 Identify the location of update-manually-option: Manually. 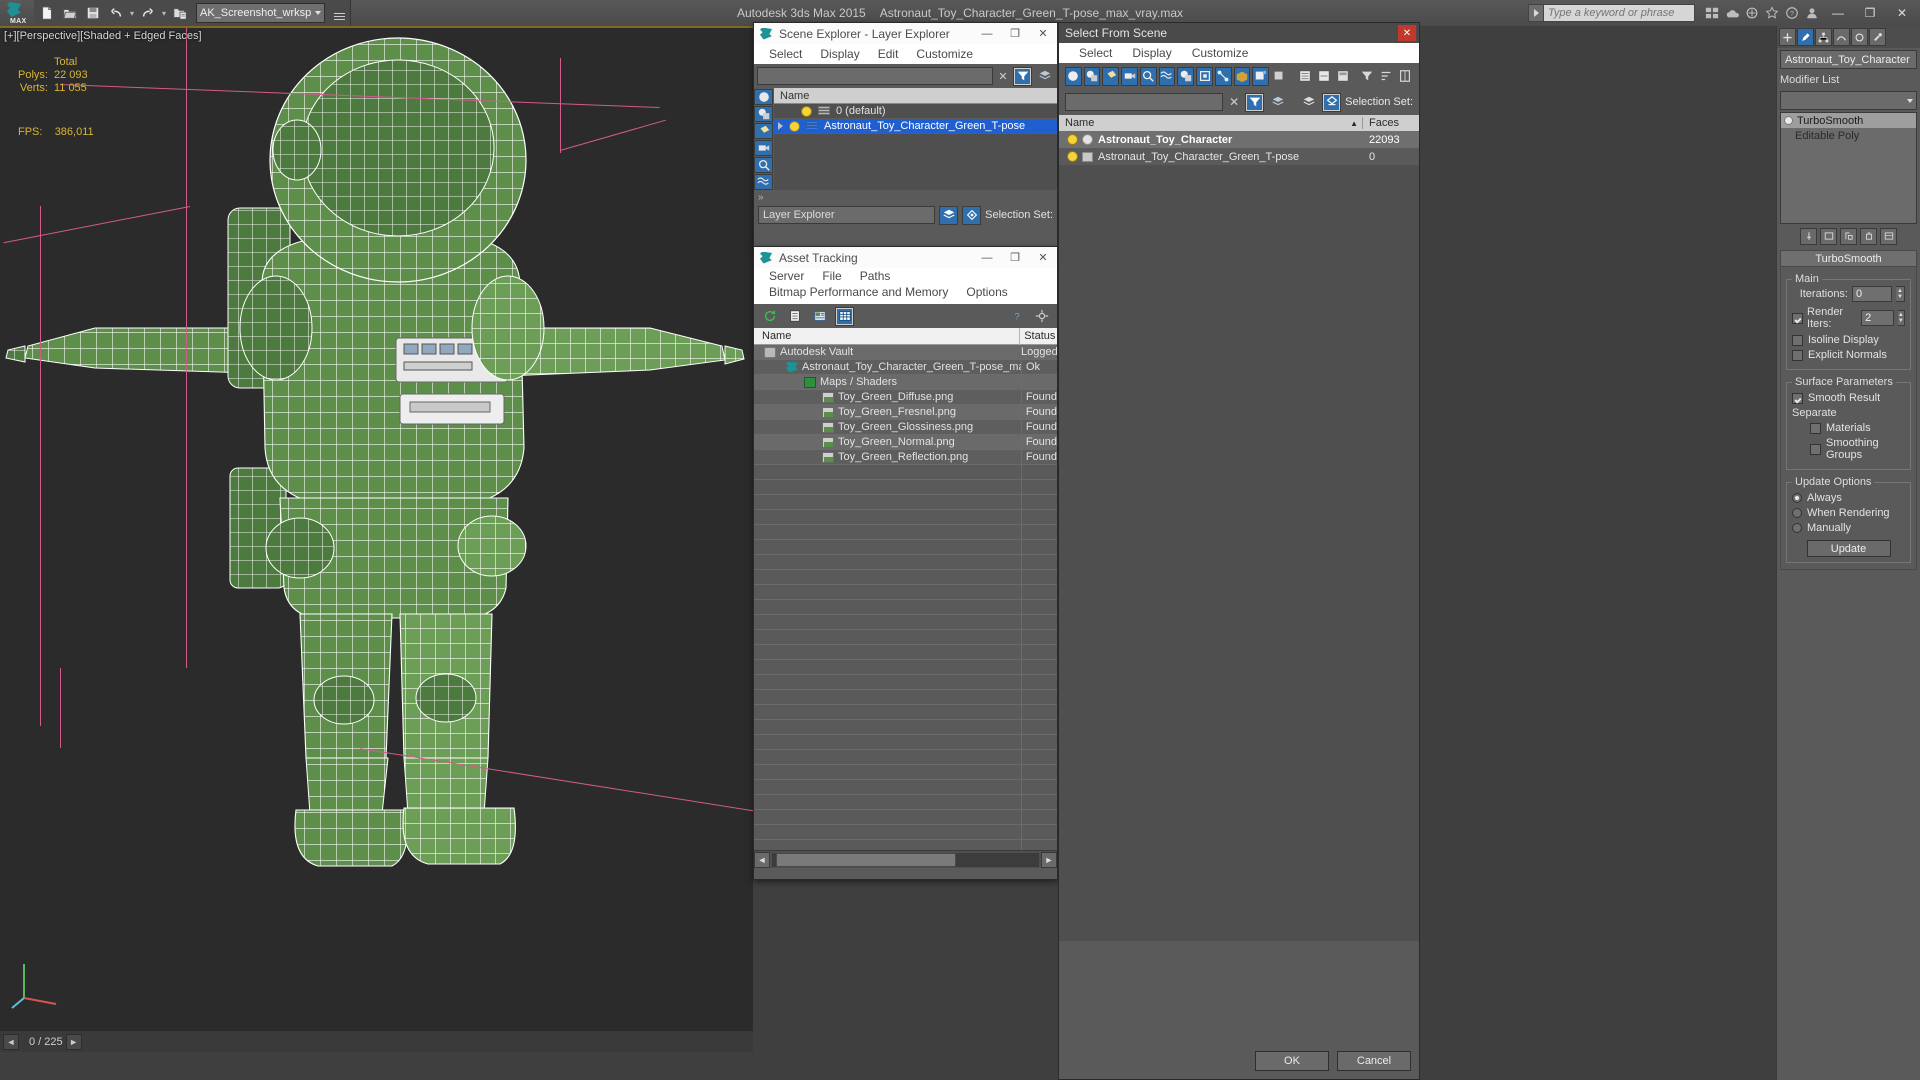
(1848, 528).